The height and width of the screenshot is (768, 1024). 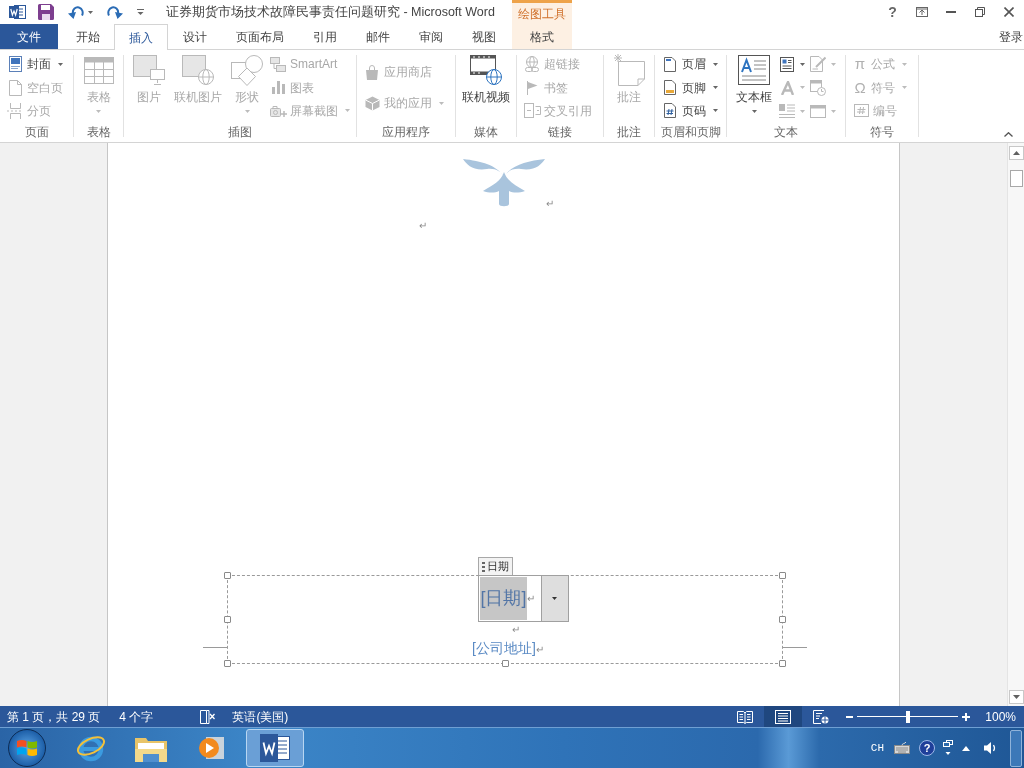 What do you see at coordinates (1016, 748) in the screenshot?
I see `show-desktop-button` at bounding box center [1016, 748].